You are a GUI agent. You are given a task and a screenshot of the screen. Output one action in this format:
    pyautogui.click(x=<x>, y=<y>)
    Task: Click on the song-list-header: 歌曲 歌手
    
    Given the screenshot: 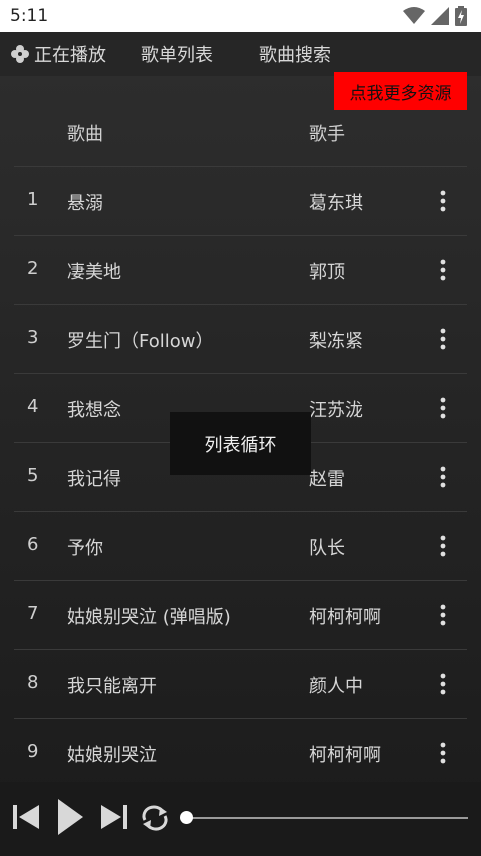 What is the action you would take?
    pyautogui.click(x=240, y=138)
    